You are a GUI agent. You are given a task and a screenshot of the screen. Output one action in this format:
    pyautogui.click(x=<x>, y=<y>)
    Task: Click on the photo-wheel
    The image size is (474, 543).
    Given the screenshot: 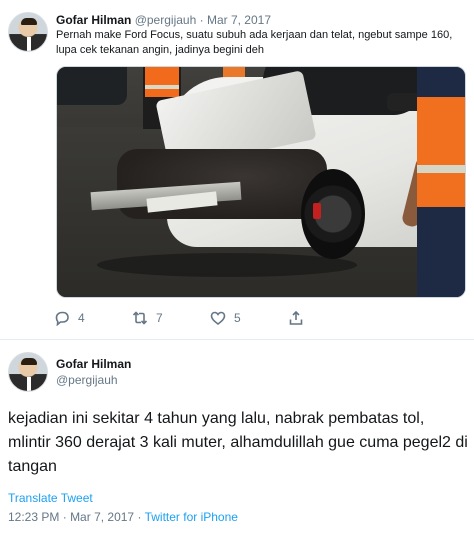 What is the action you would take?
    pyautogui.click(x=333, y=214)
    